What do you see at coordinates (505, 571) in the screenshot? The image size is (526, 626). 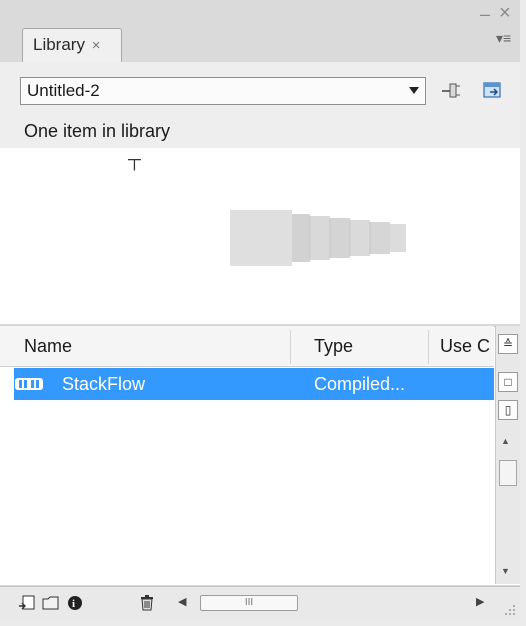 I see `scroll-down-icon: ▼` at bounding box center [505, 571].